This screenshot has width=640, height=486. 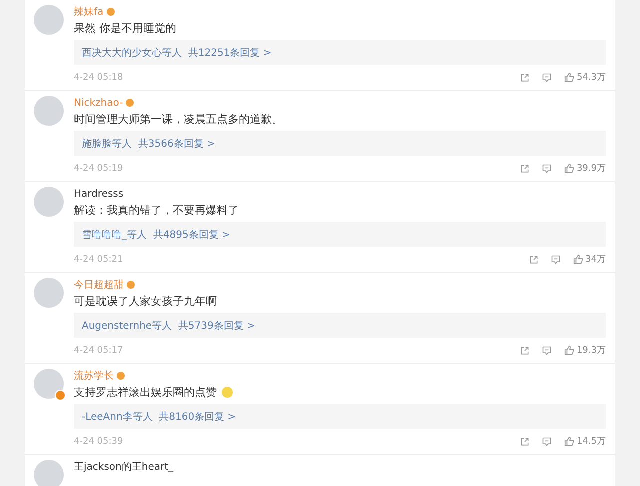 I want to click on replies-link: 西决大大的少女心等人 共12251条回复 >, so click(x=177, y=53).